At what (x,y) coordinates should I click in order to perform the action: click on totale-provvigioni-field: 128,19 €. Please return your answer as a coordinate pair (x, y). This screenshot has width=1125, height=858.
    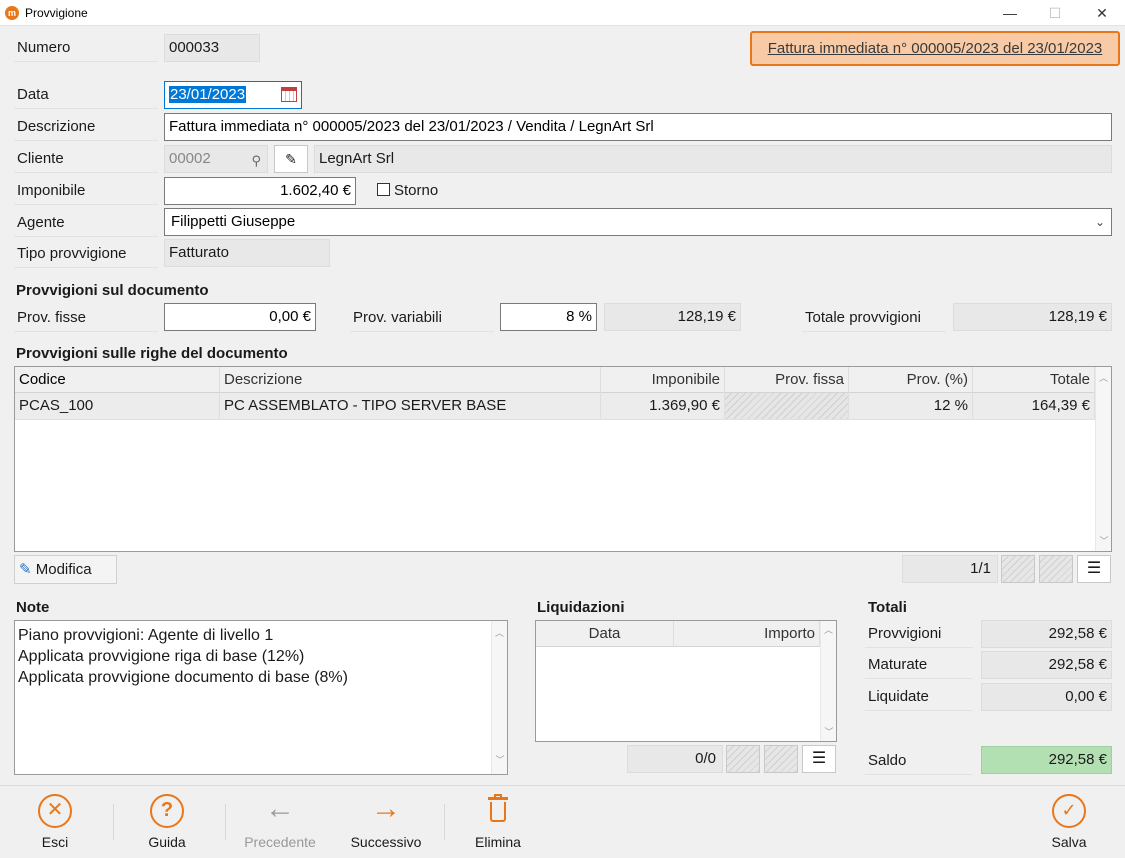
    Looking at the image, I should click on (1032, 317).